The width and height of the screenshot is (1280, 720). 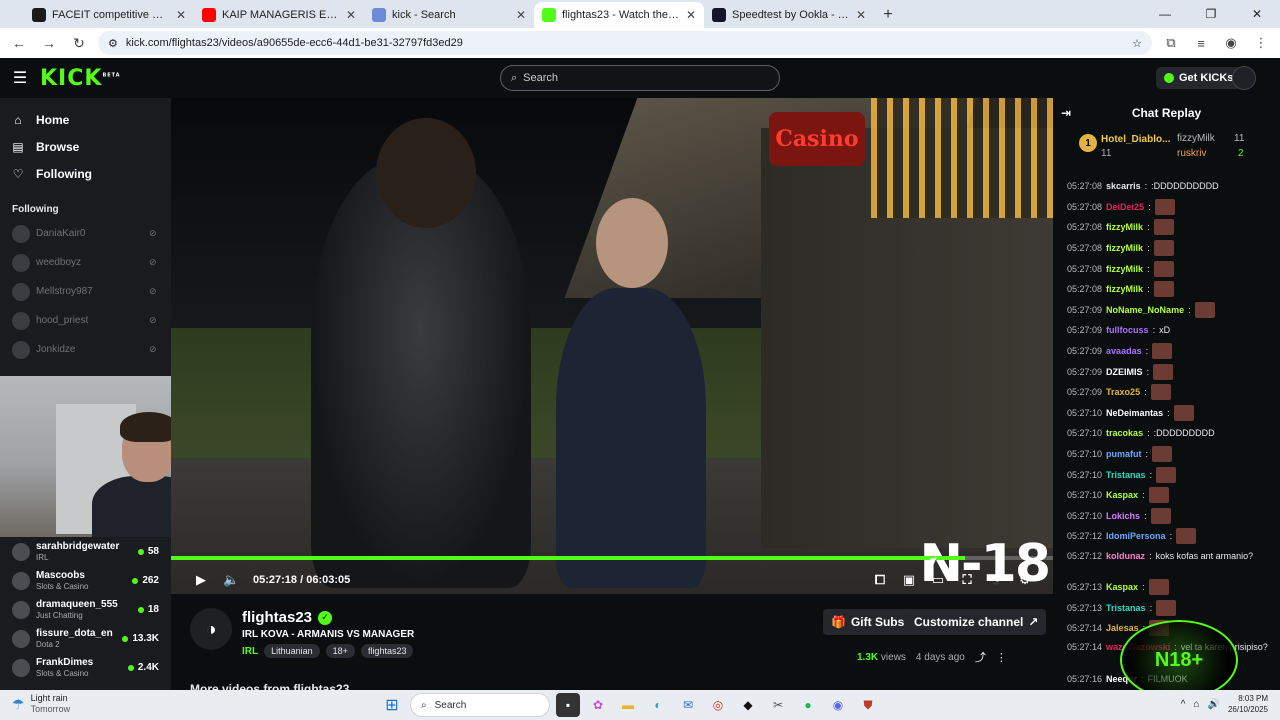 What do you see at coordinates (1122, 628) in the screenshot?
I see `chat-username: Jalesas` at bounding box center [1122, 628].